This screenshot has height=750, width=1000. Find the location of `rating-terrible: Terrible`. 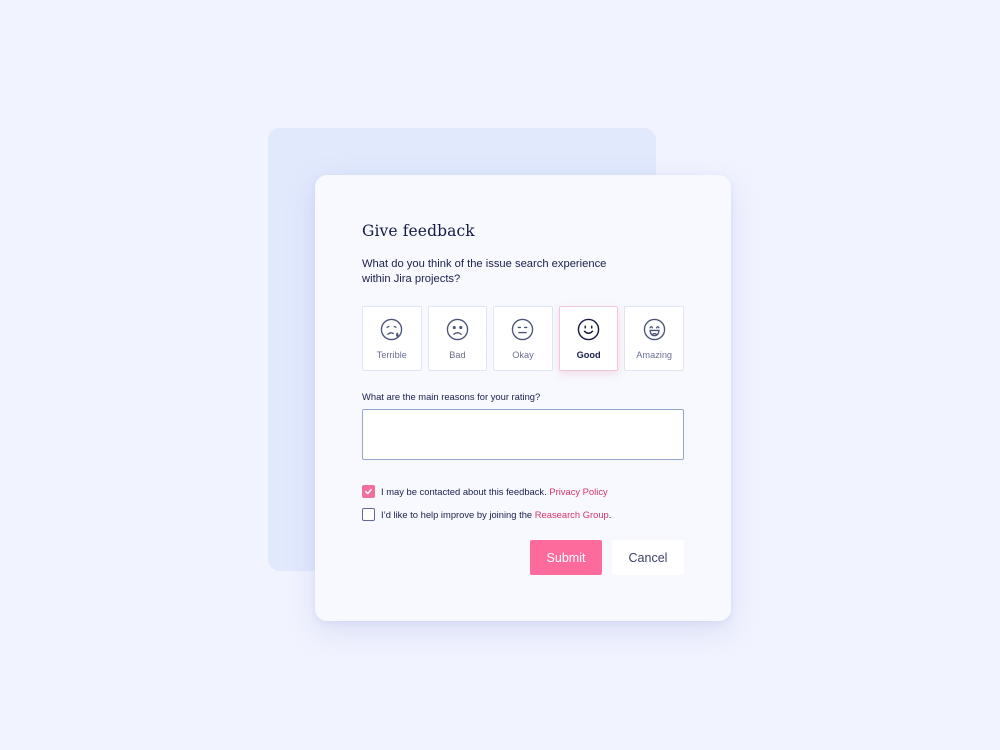

rating-terrible: Terrible is located at coordinates (392, 339).